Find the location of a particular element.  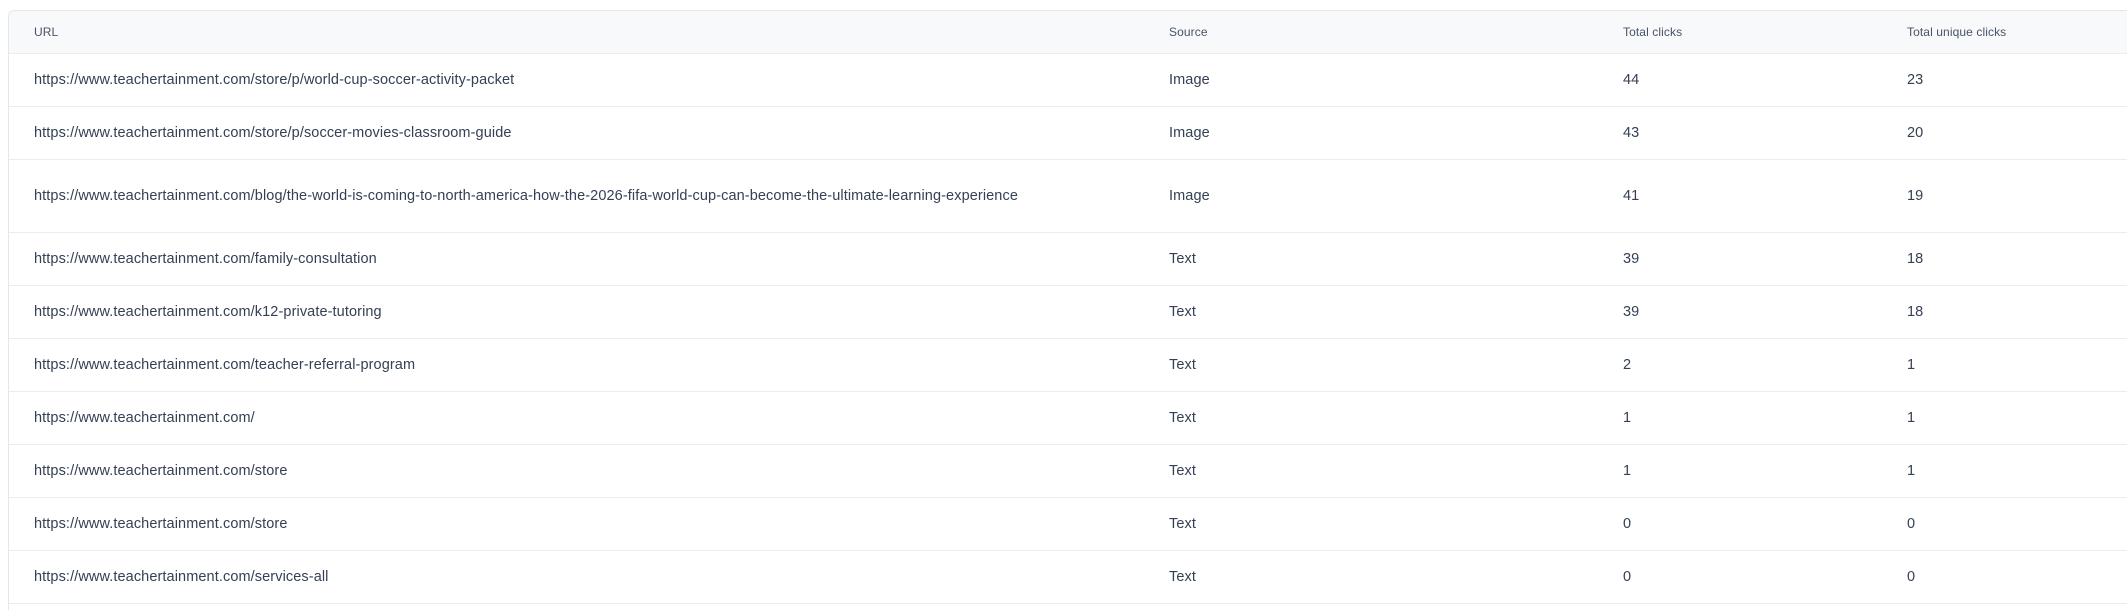

url-link: https://www.teachertainment.com/ is located at coordinates (144, 418).